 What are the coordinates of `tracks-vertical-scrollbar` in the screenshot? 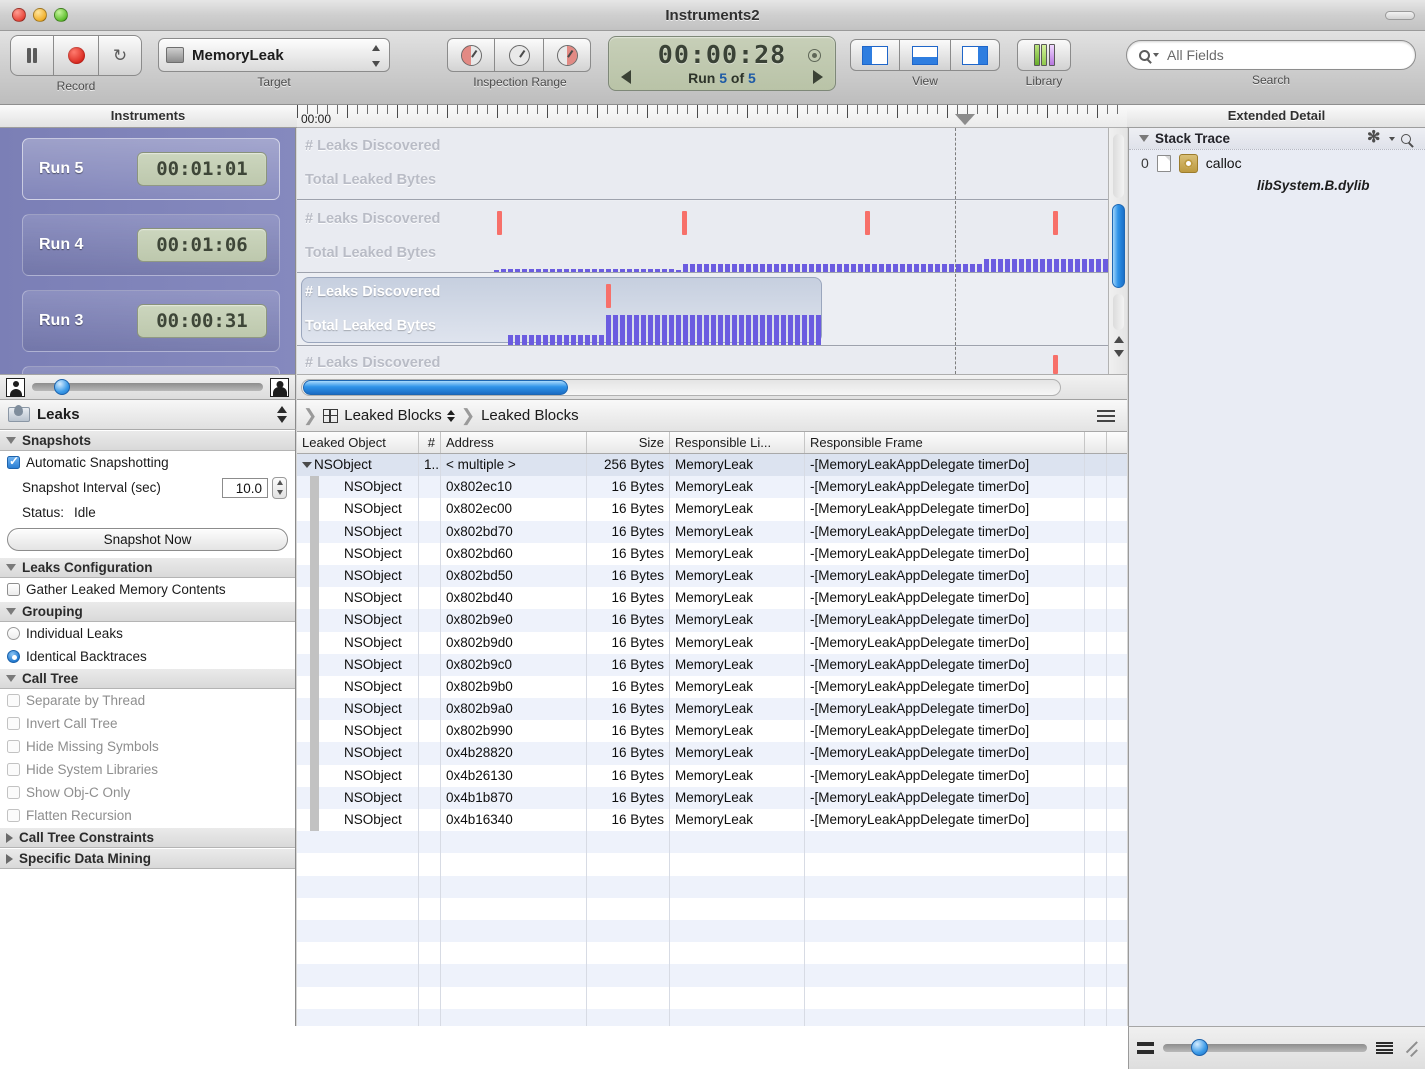 It's located at (1117, 251).